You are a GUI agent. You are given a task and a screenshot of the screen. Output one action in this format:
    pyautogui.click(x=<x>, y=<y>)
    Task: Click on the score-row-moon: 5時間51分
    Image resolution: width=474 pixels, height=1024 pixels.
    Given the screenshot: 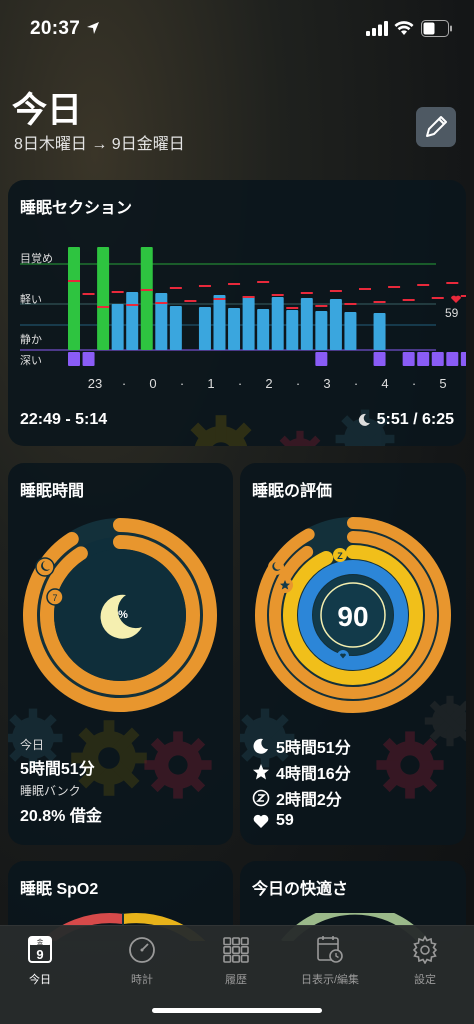 What is the action you would take?
    pyautogui.click(x=301, y=746)
    